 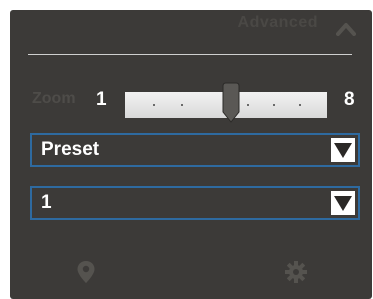 What do you see at coordinates (195, 203) in the screenshot?
I see `number-select: 1` at bounding box center [195, 203].